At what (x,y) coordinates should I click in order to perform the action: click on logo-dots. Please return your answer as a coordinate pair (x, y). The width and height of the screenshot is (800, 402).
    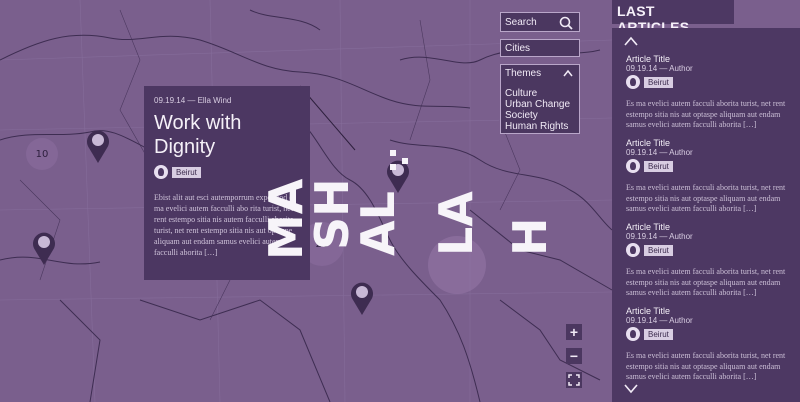
    Looking at the image, I should click on (399, 160).